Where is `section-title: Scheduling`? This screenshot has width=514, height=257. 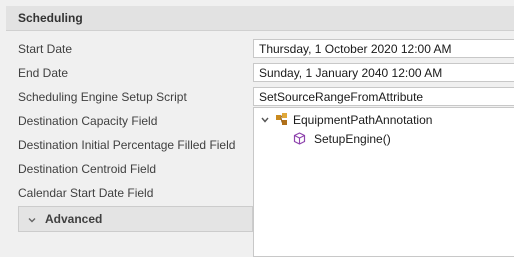
section-title: Scheduling is located at coordinates (50, 18).